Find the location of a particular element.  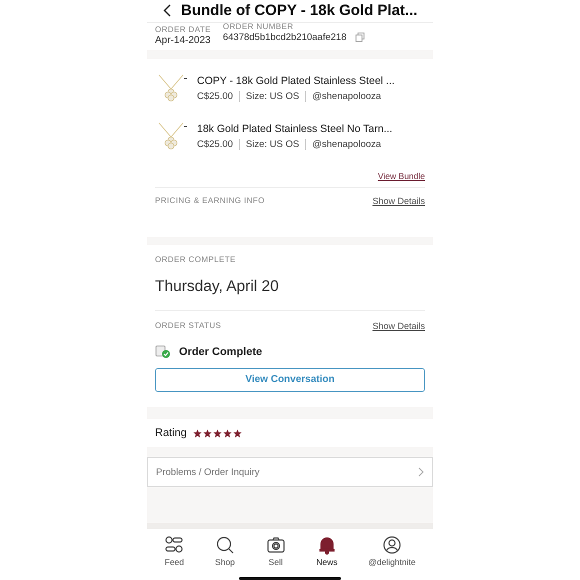

status-check-icon is located at coordinates (163, 351).